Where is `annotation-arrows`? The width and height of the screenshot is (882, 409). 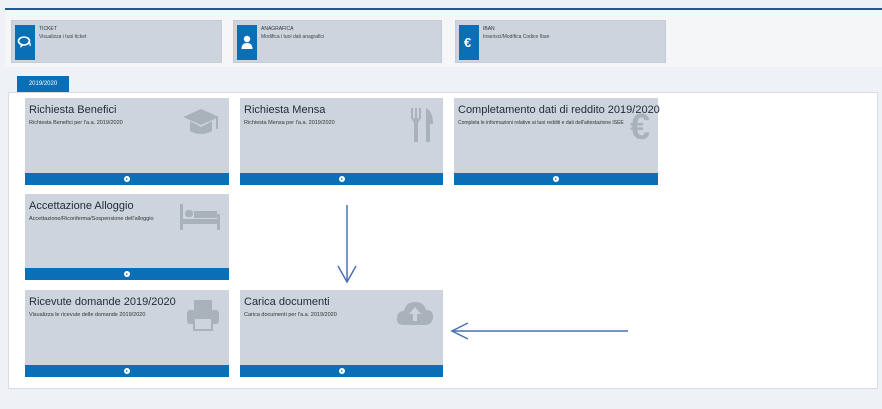 annotation-arrows is located at coordinates (482, 272).